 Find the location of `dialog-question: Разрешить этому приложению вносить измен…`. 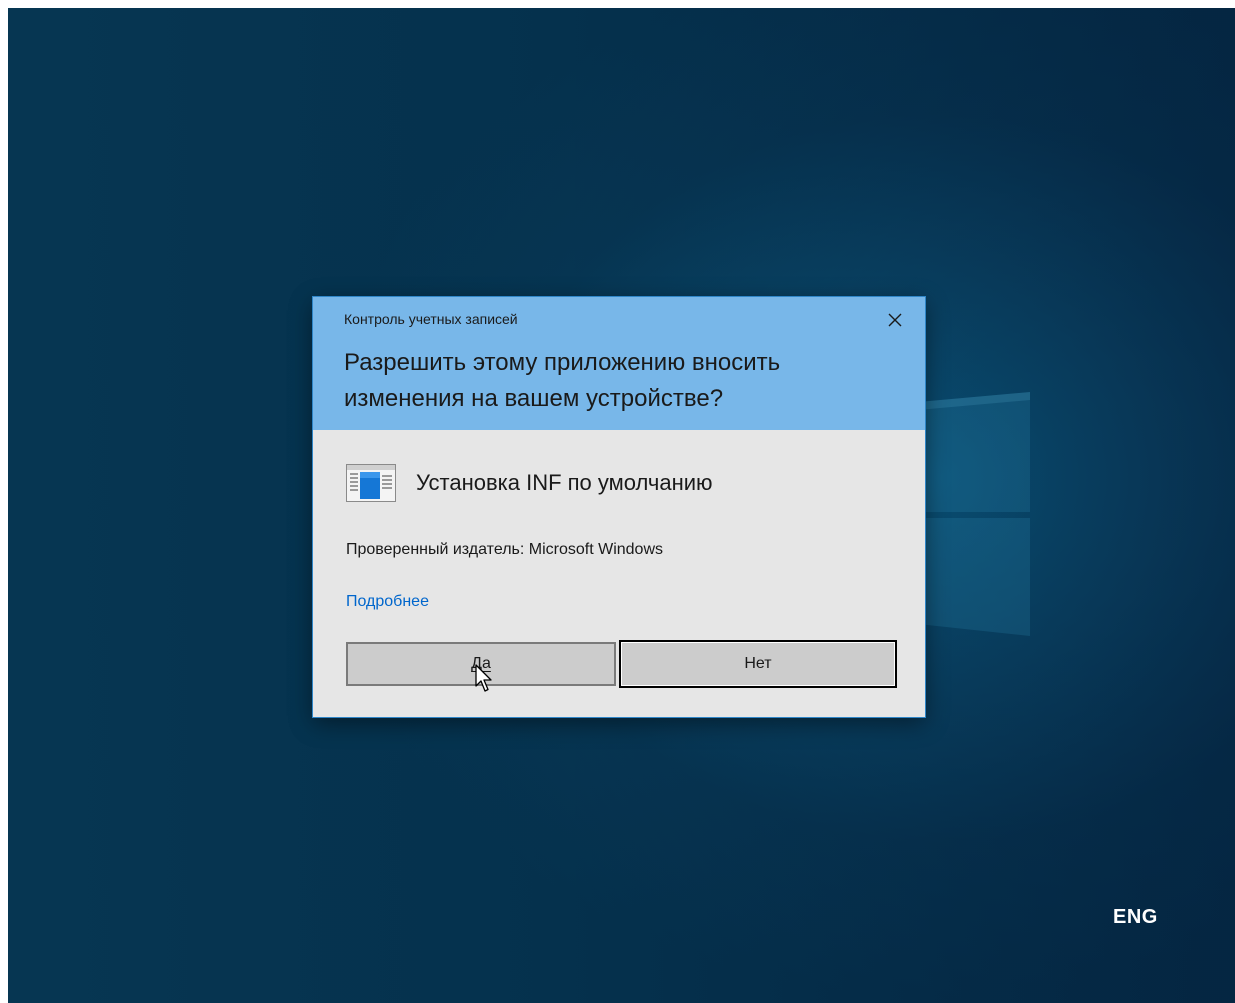

dialog-question: Разрешить этому приложению вносить измен… is located at coordinates (562, 380).